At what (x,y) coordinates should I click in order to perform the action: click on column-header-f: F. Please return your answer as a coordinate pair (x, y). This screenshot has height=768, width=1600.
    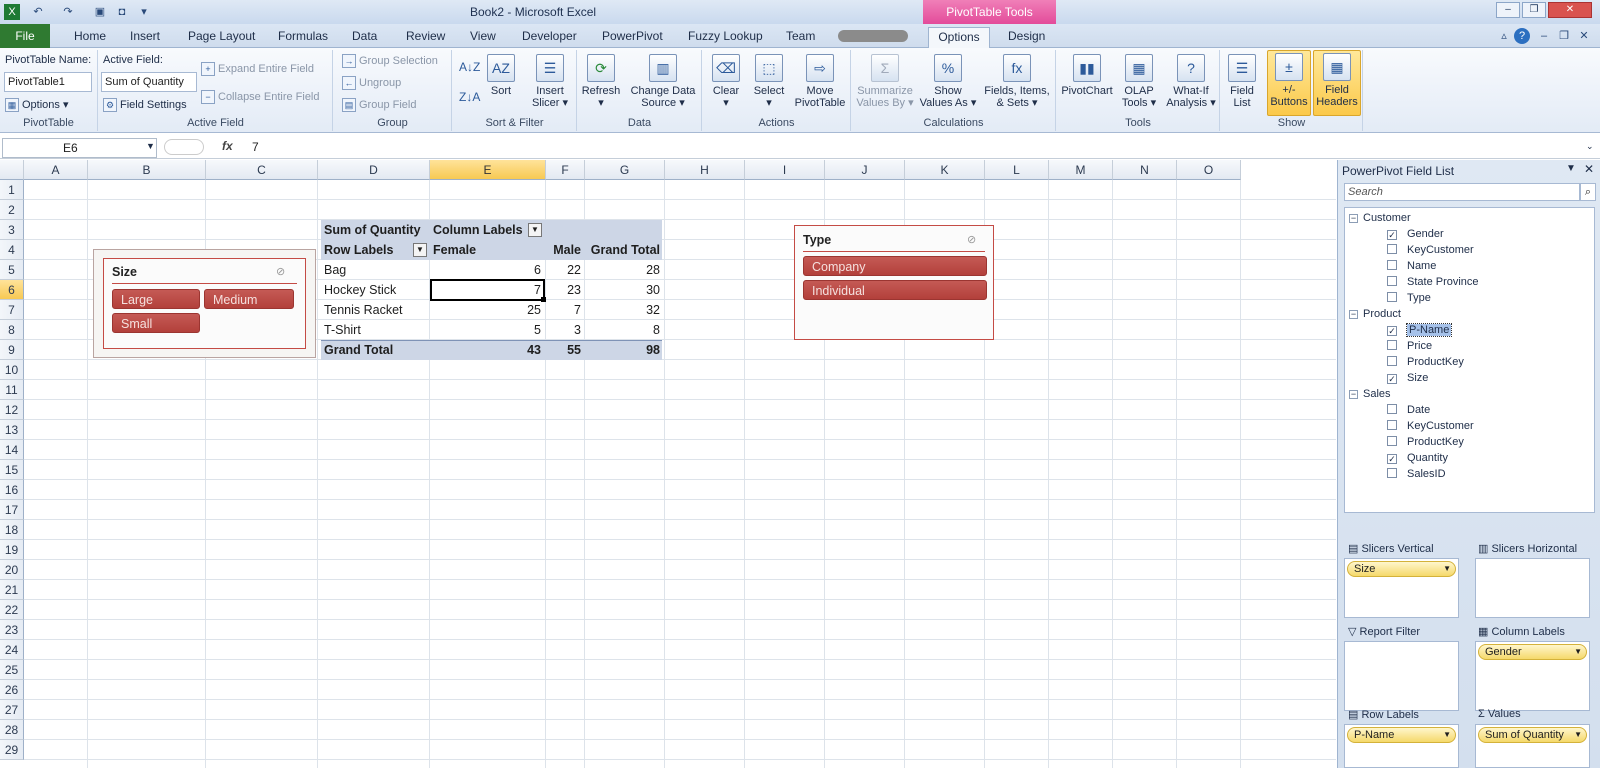
    Looking at the image, I should click on (565, 170).